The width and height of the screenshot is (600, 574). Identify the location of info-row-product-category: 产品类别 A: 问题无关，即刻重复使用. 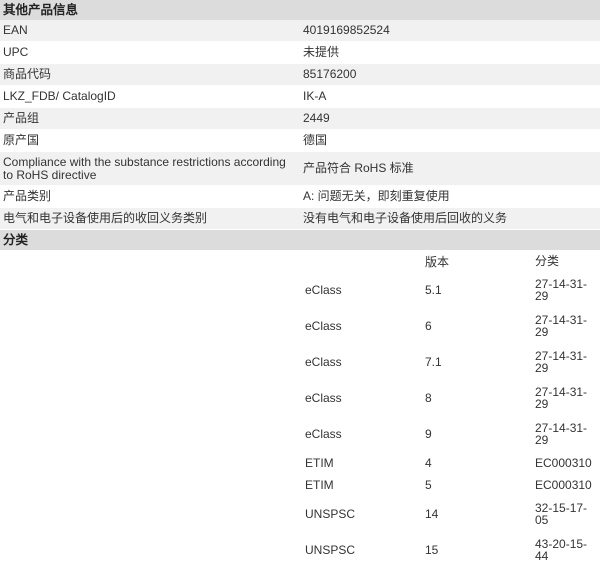
(300, 197).